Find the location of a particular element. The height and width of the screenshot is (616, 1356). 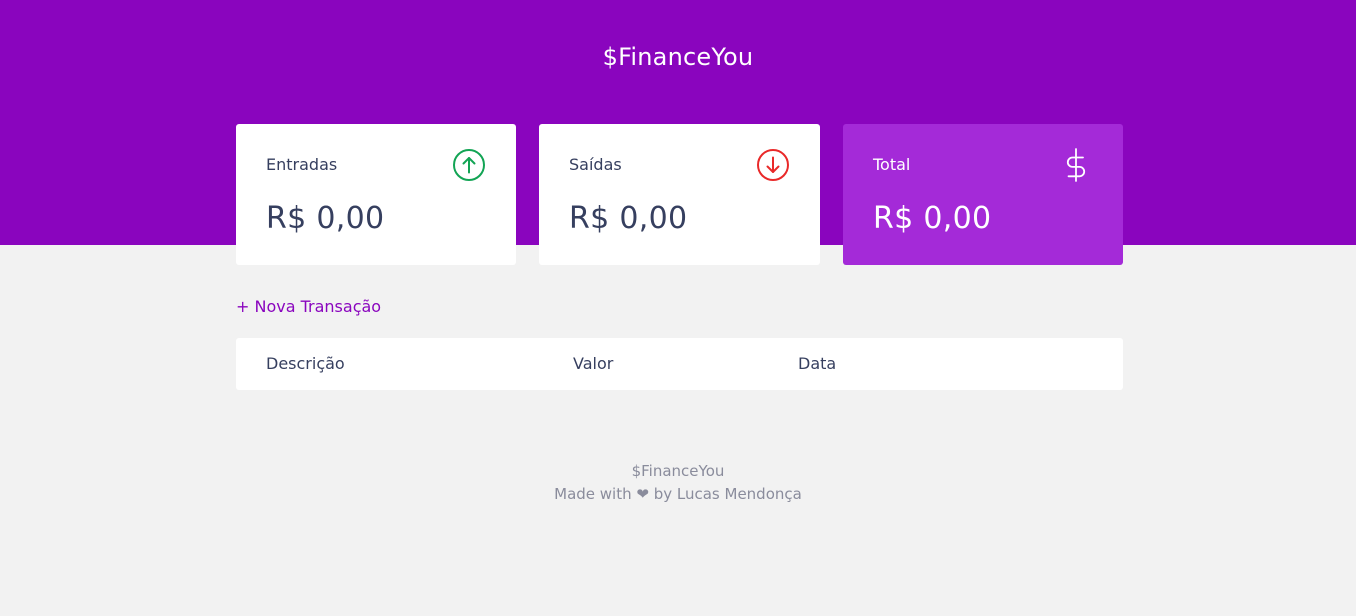

income-label: Entradas is located at coordinates (302, 164).